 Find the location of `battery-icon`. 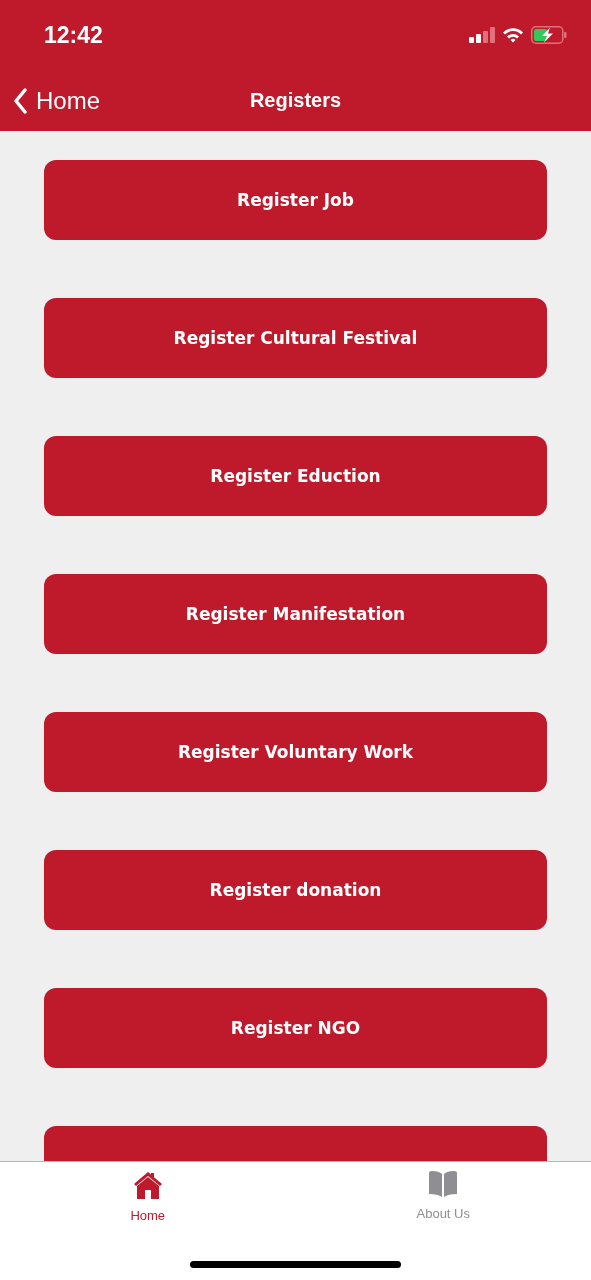

battery-icon is located at coordinates (549, 35).